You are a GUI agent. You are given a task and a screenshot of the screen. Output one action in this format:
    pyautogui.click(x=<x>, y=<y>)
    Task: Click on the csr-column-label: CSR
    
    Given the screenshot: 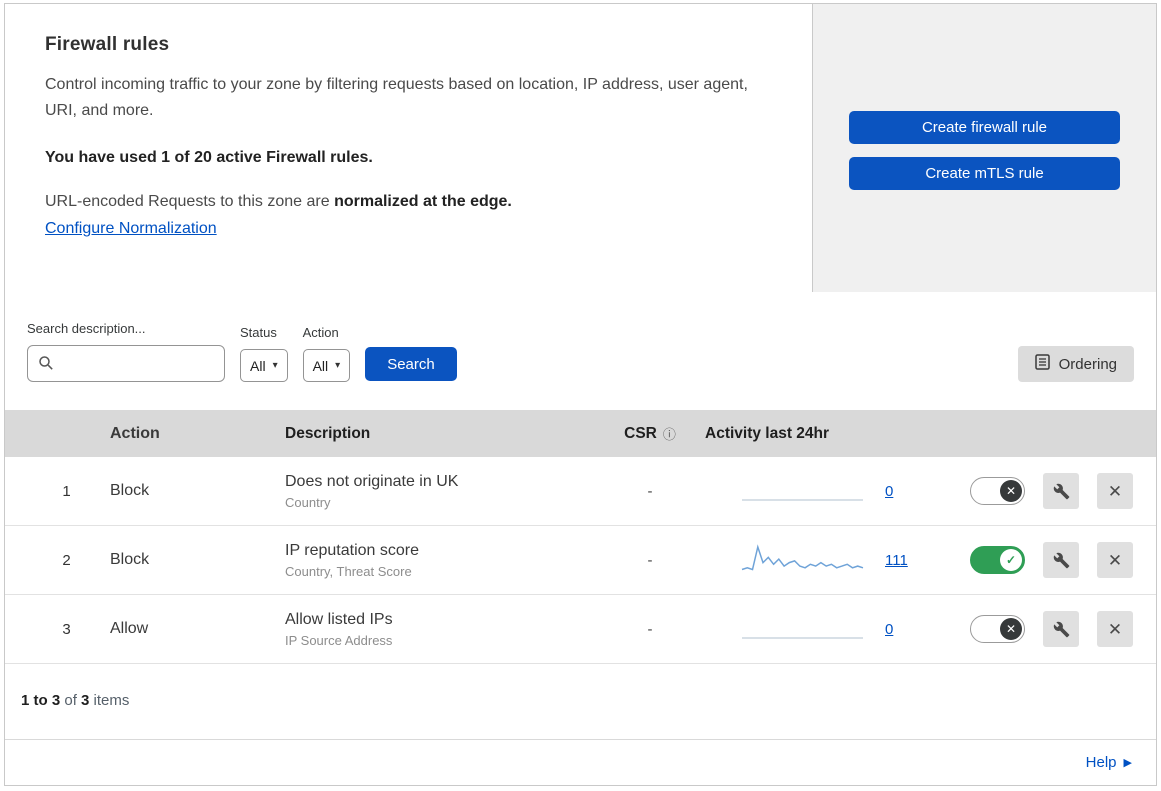 What is the action you would take?
    pyautogui.click(x=640, y=433)
    